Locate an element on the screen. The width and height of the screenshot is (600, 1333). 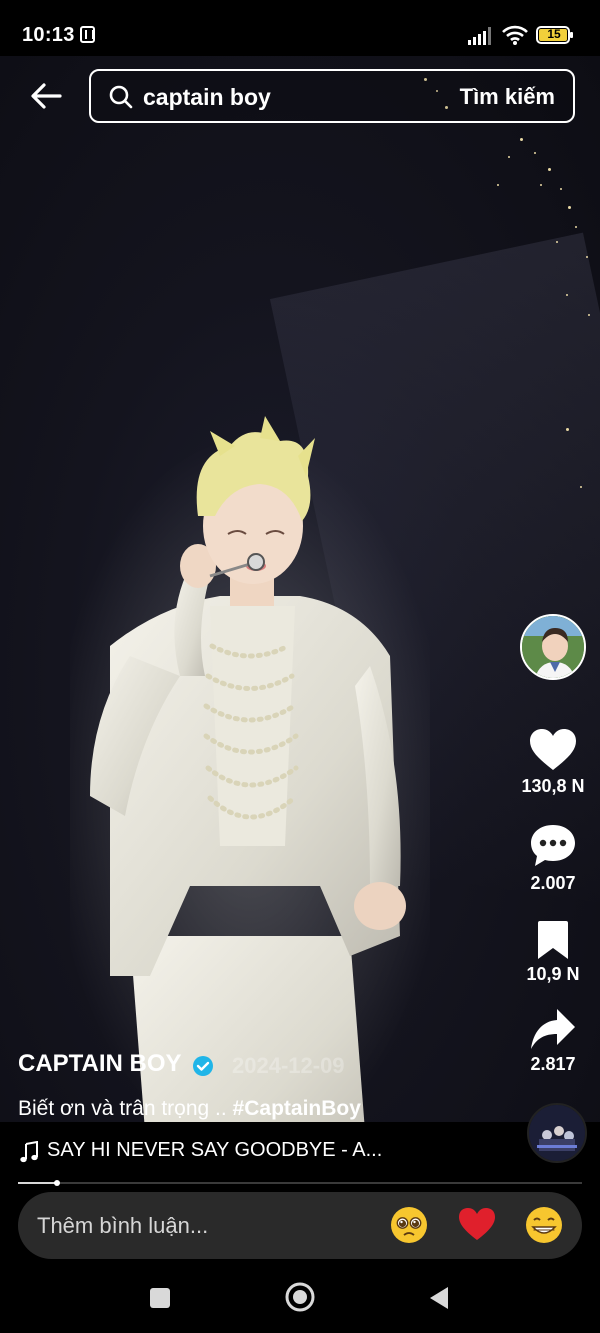
system-back-icon is located at coordinates (439, 1298).